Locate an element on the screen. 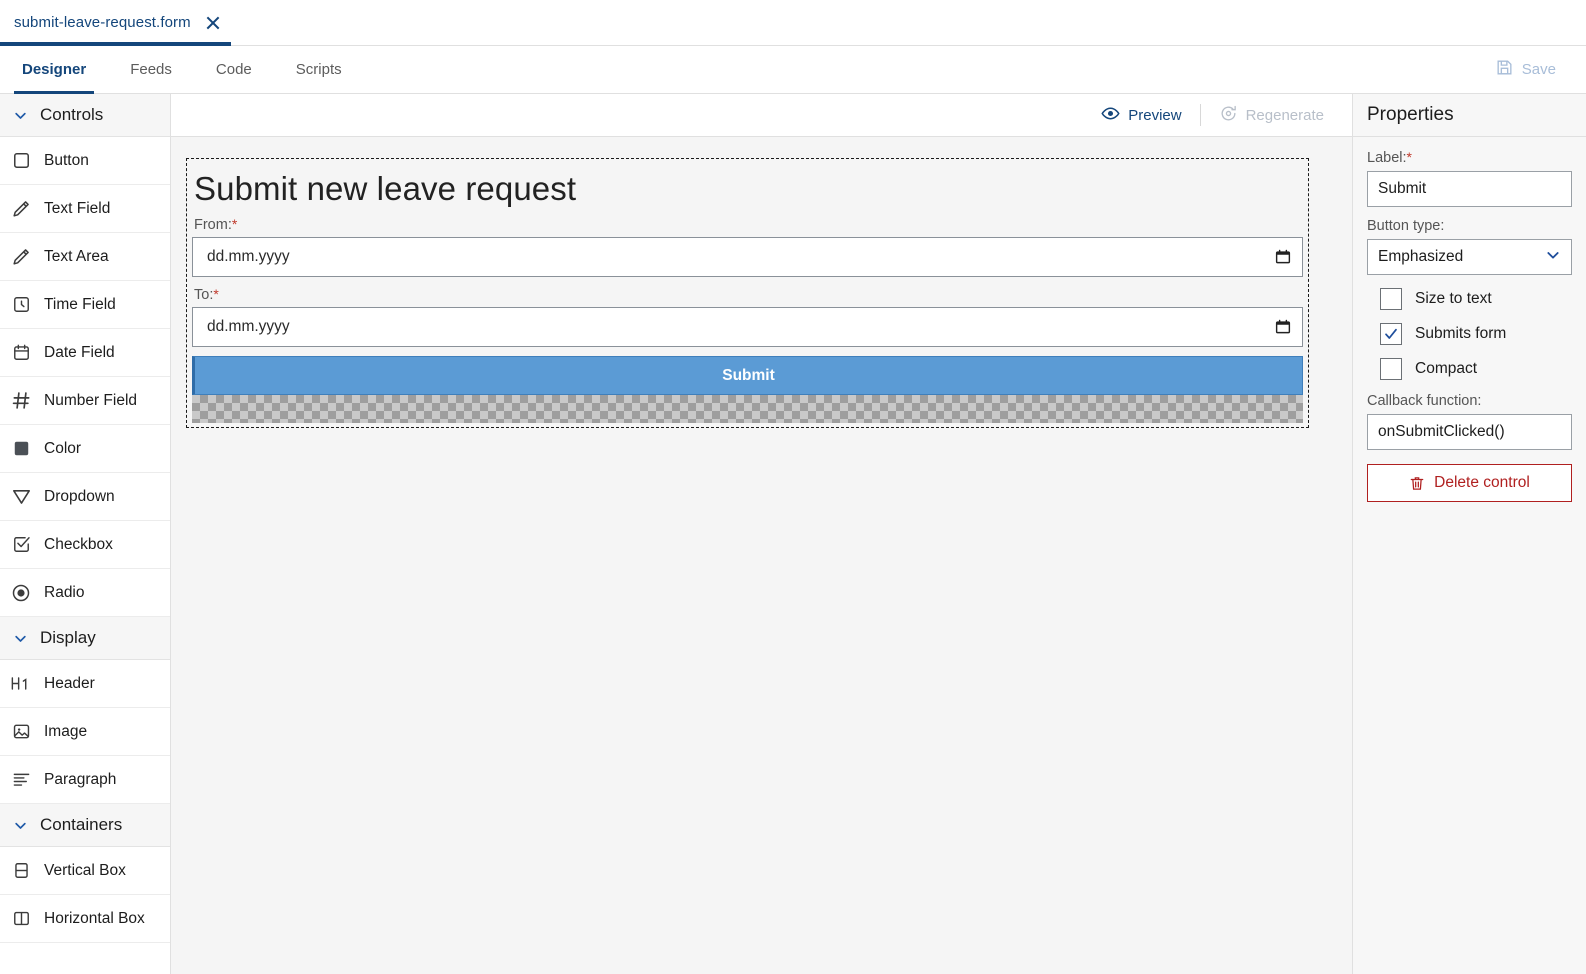  to-field-label: To:* is located at coordinates (748, 294).